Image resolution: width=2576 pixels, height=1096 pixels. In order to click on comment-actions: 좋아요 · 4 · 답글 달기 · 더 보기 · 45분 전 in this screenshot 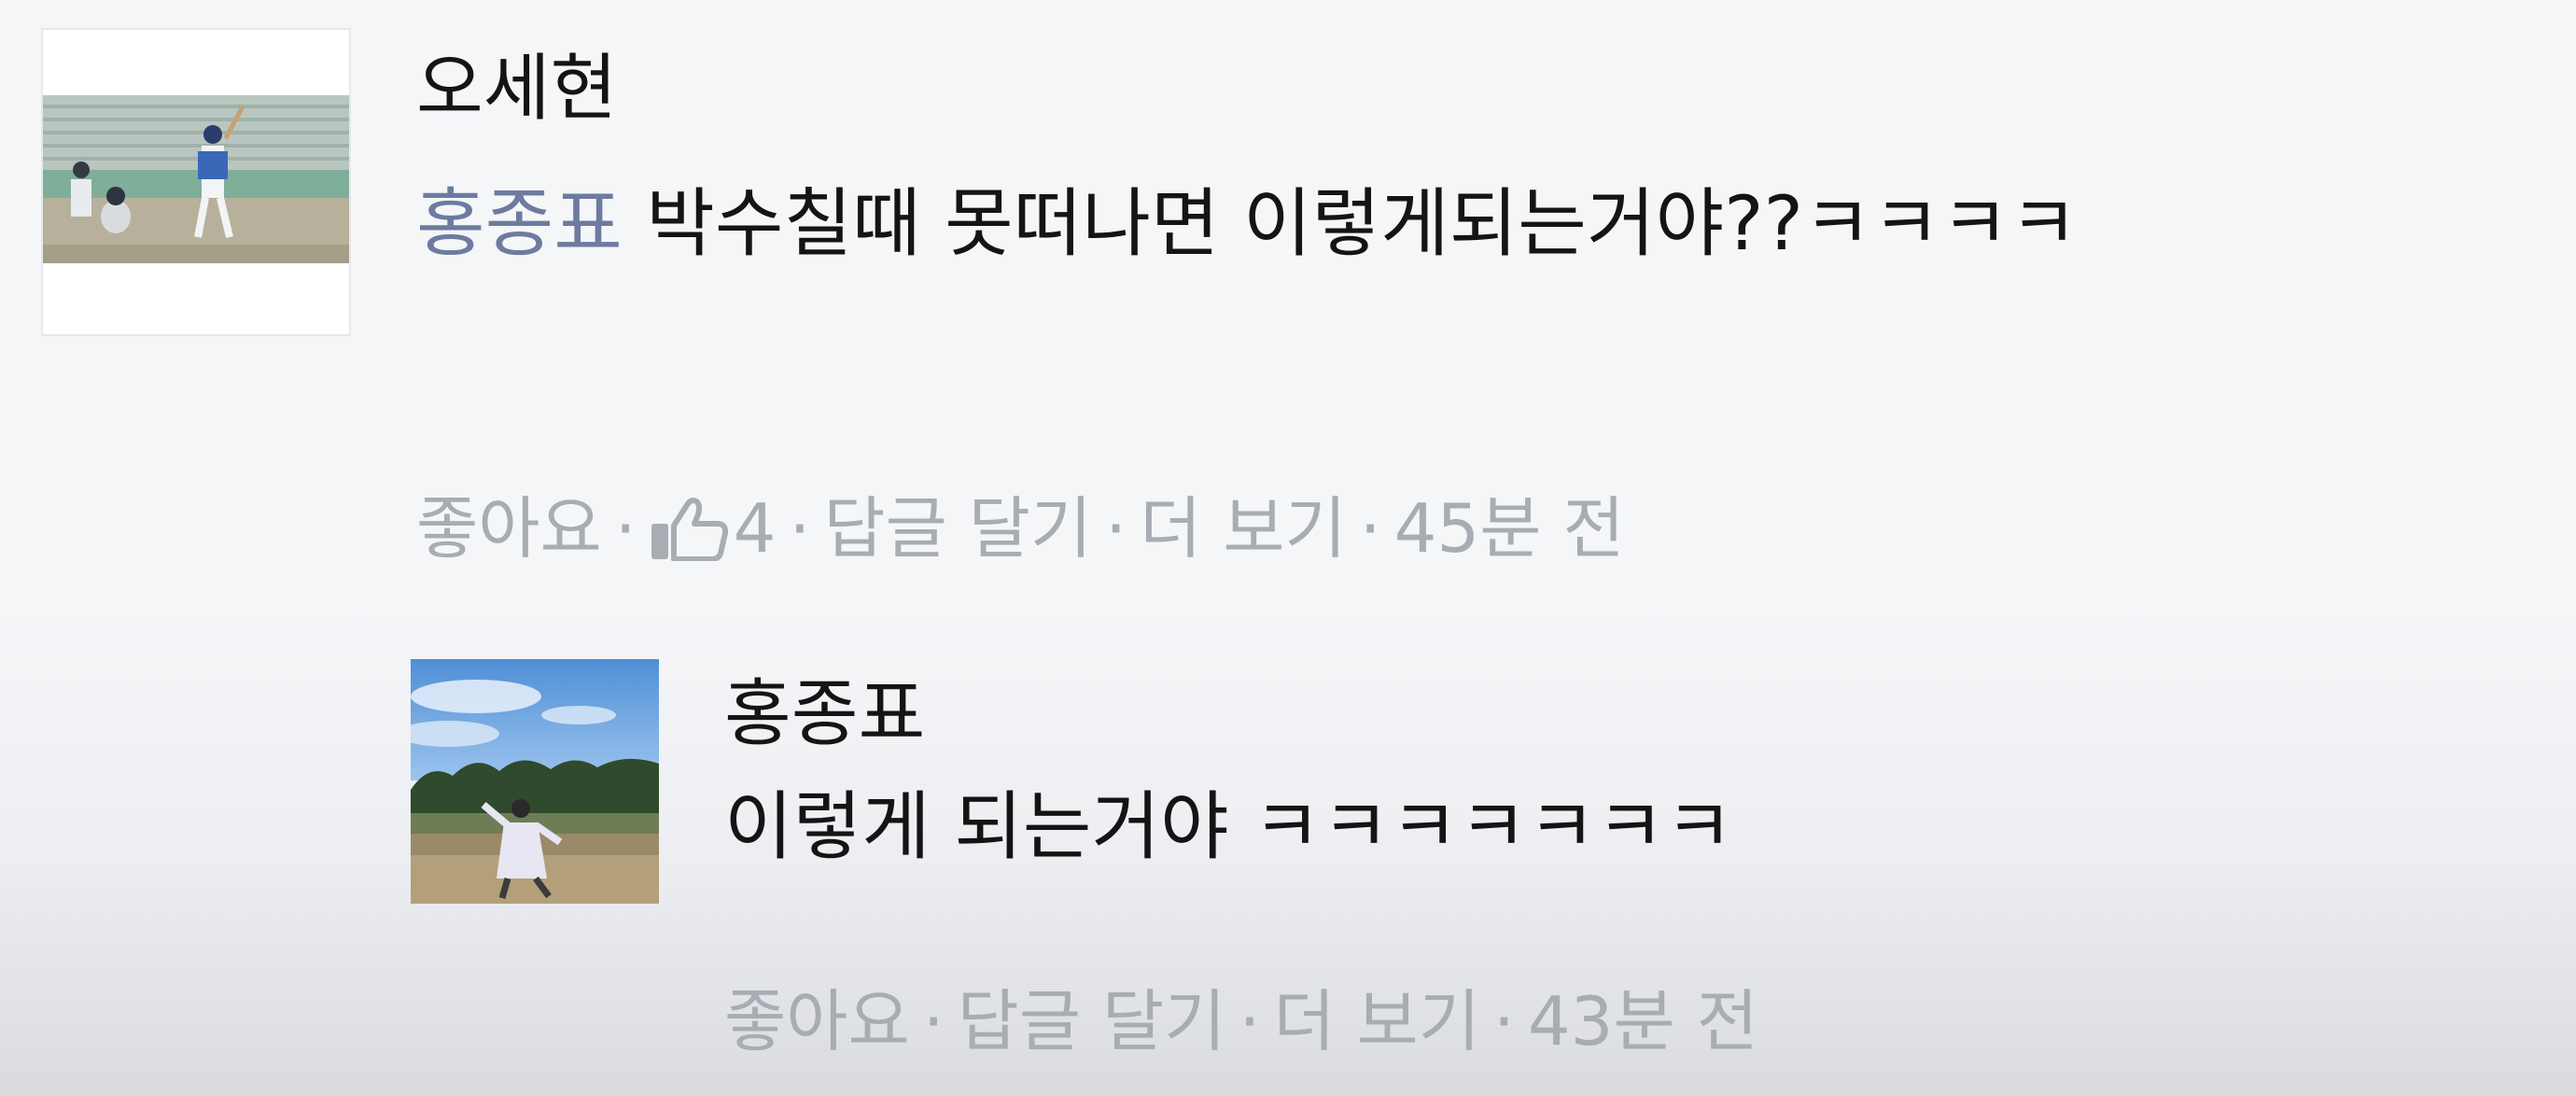, I will do `click(1020, 528)`.